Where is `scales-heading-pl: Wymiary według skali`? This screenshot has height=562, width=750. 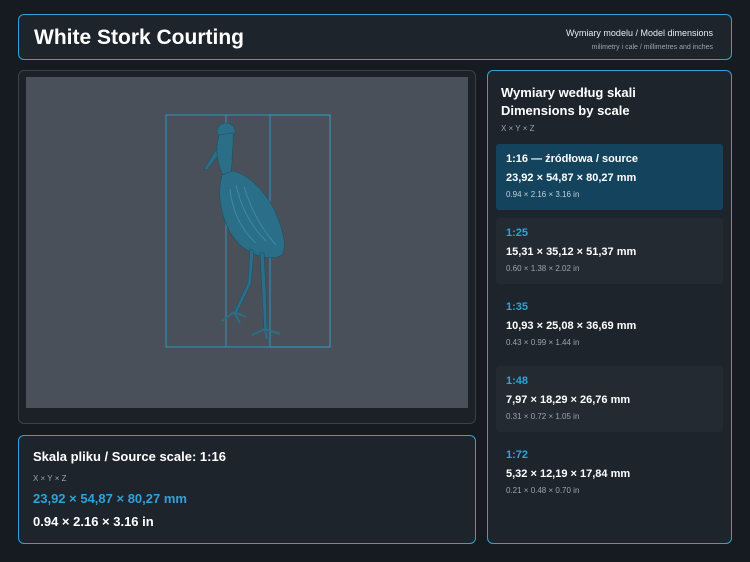
scales-heading-pl: Wymiary według skali is located at coordinates (568, 92).